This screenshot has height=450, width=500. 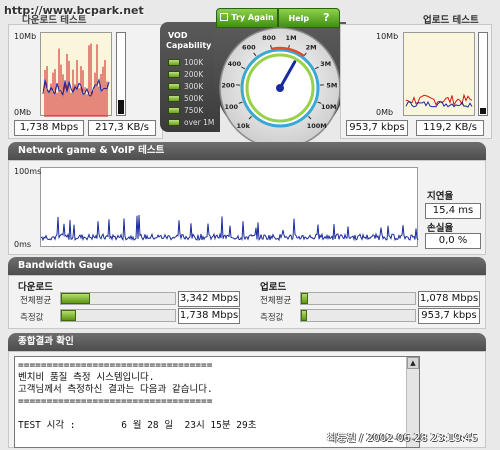 I want to click on speed-gauge-dial: 10k 100 200 400 600 800 1M 2M 3M 5M 10M 100M, so click(x=280, y=88).